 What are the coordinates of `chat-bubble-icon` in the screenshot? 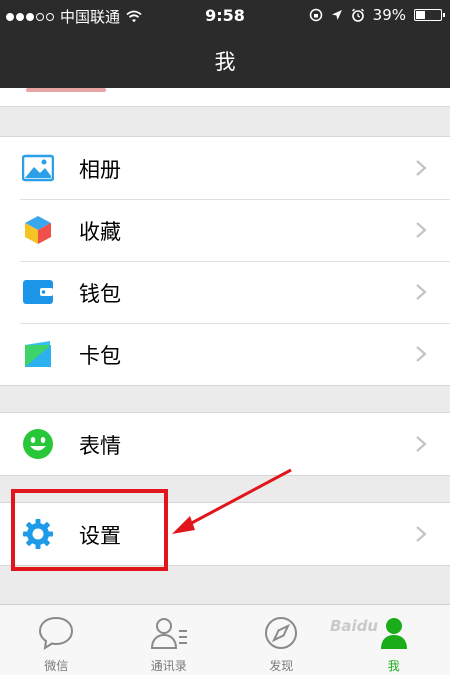 It's located at (56, 633).